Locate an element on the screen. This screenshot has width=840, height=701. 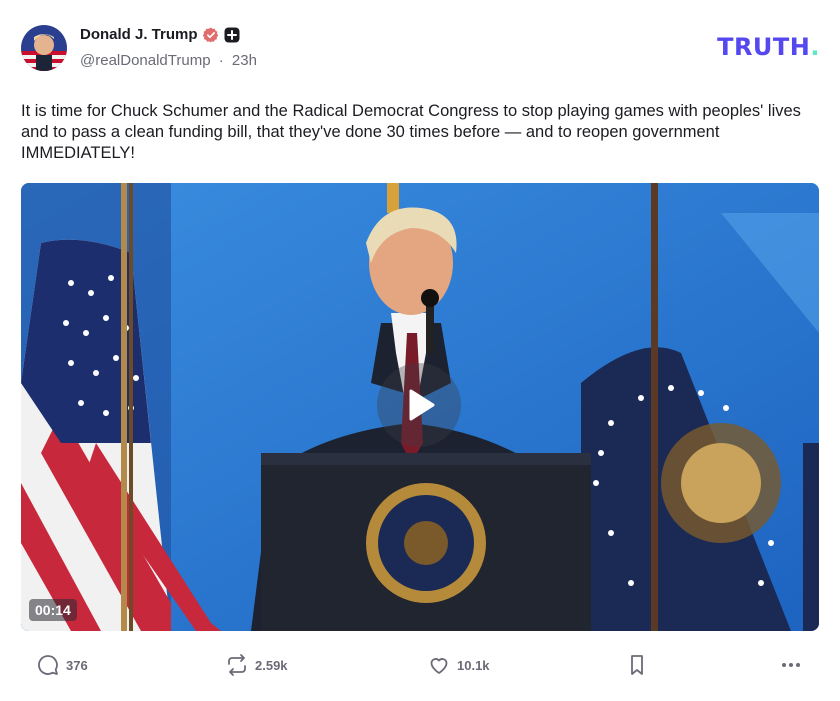
post-timestamp: 23h is located at coordinates (244, 60).